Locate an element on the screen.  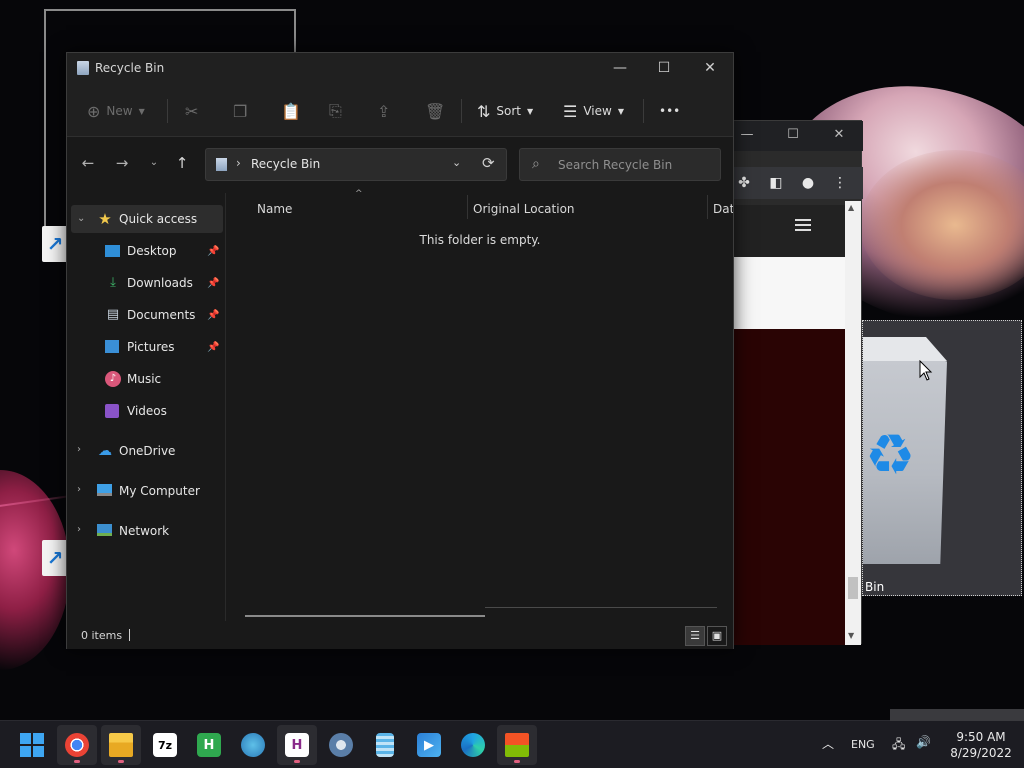
status-bar: 0 items ☰ ▣ is located at coordinates (400, 635).